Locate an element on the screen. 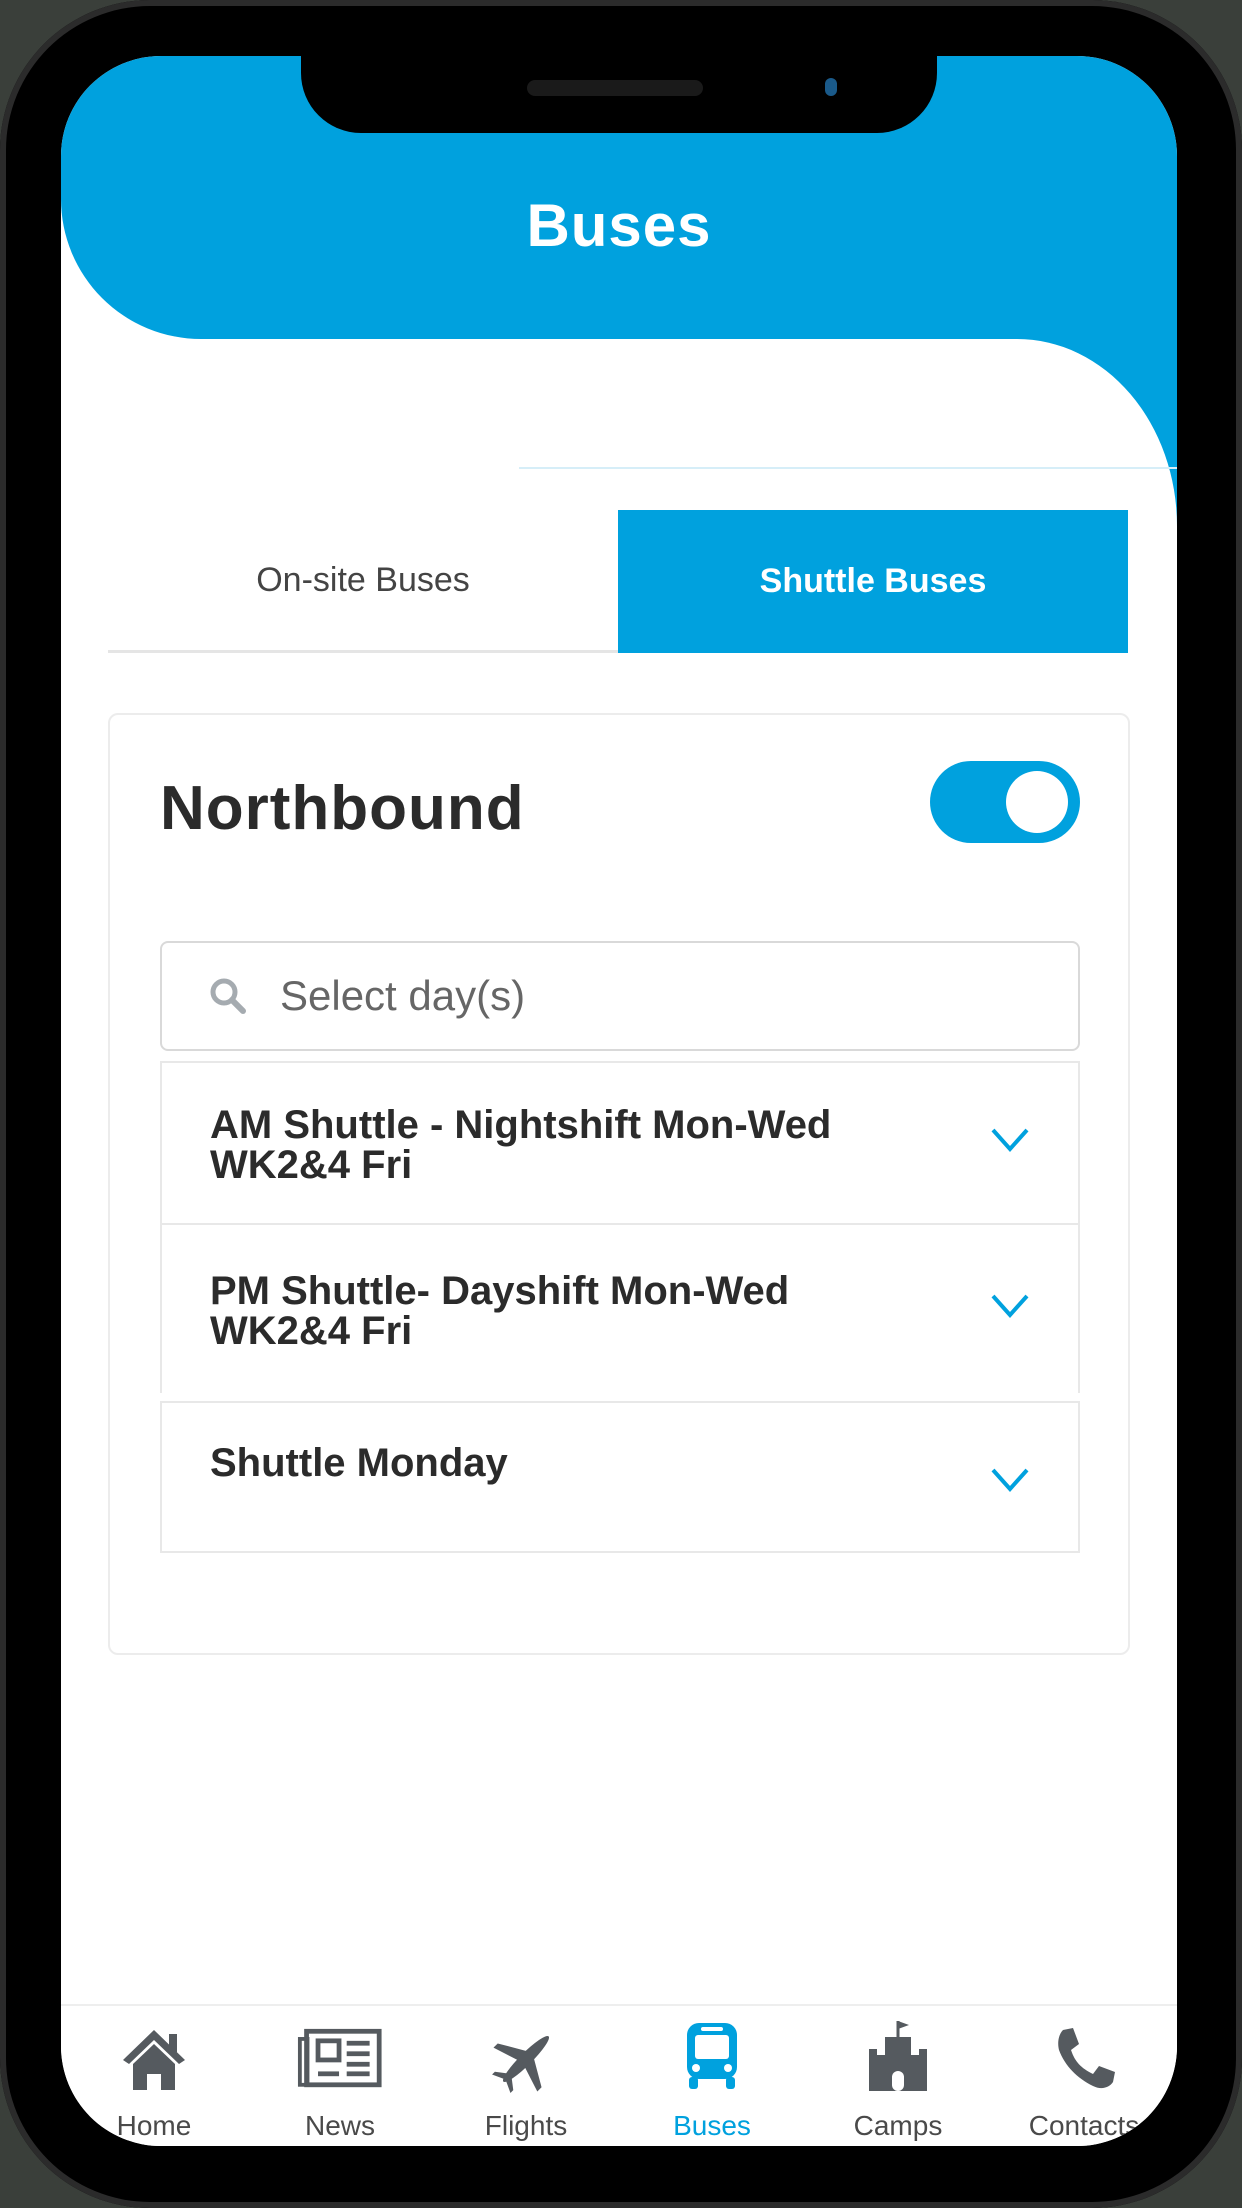  nav-news: News is located at coordinates (340, 2076).